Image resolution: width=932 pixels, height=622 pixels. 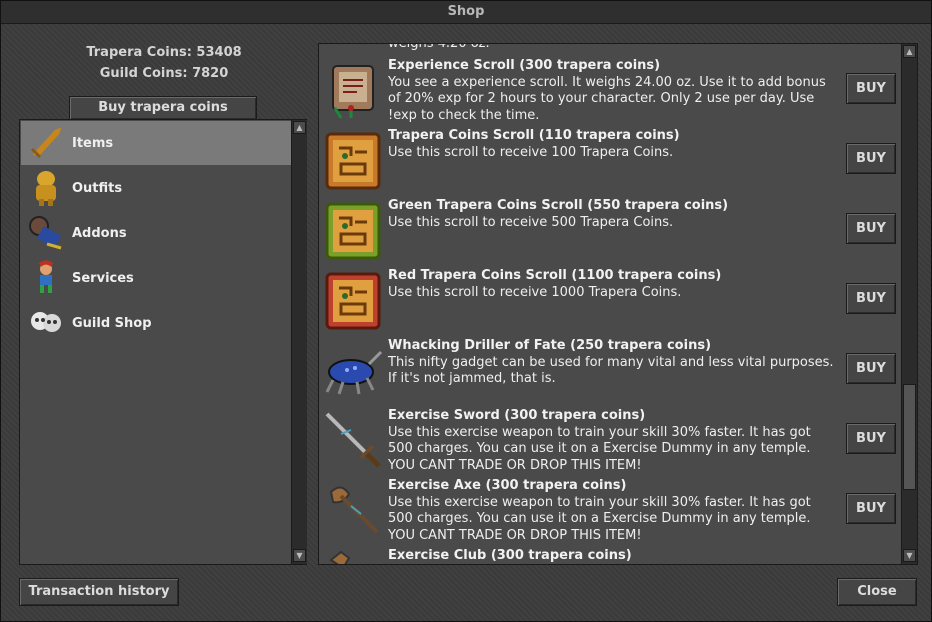 What do you see at coordinates (353, 231) in the screenshot?
I see `green-coins-scroll-icon` at bounding box center [353, 231].